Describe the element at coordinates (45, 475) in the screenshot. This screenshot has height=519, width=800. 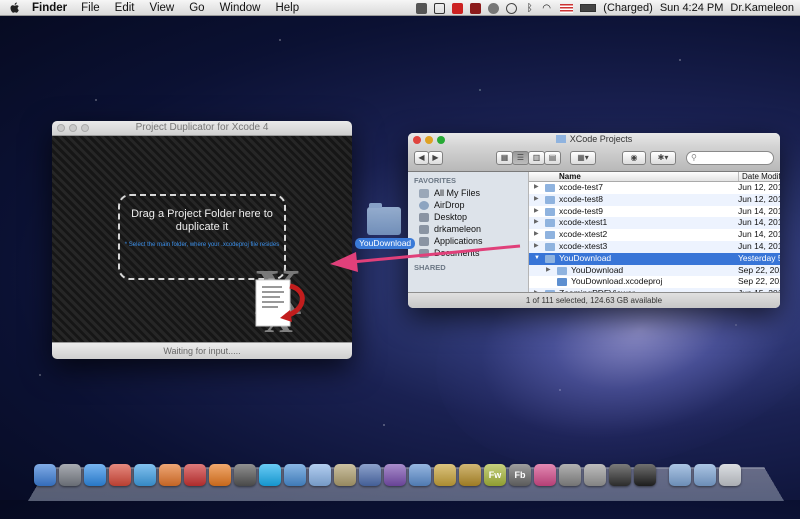
I see `dock-finder-icon` at that location.